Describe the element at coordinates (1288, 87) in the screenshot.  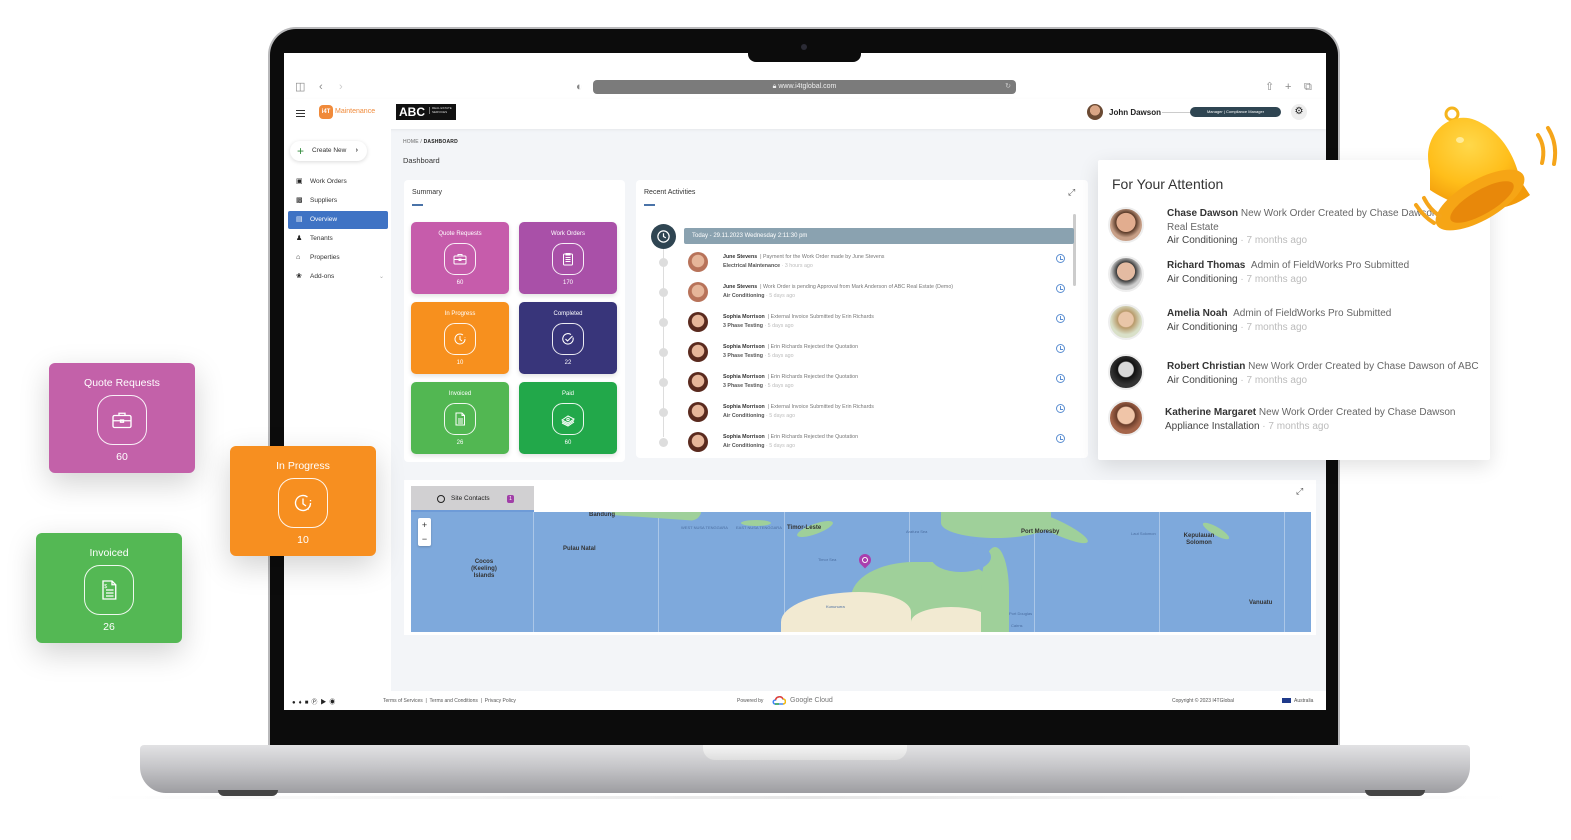
I see `new-tab-icon: +` at that location.